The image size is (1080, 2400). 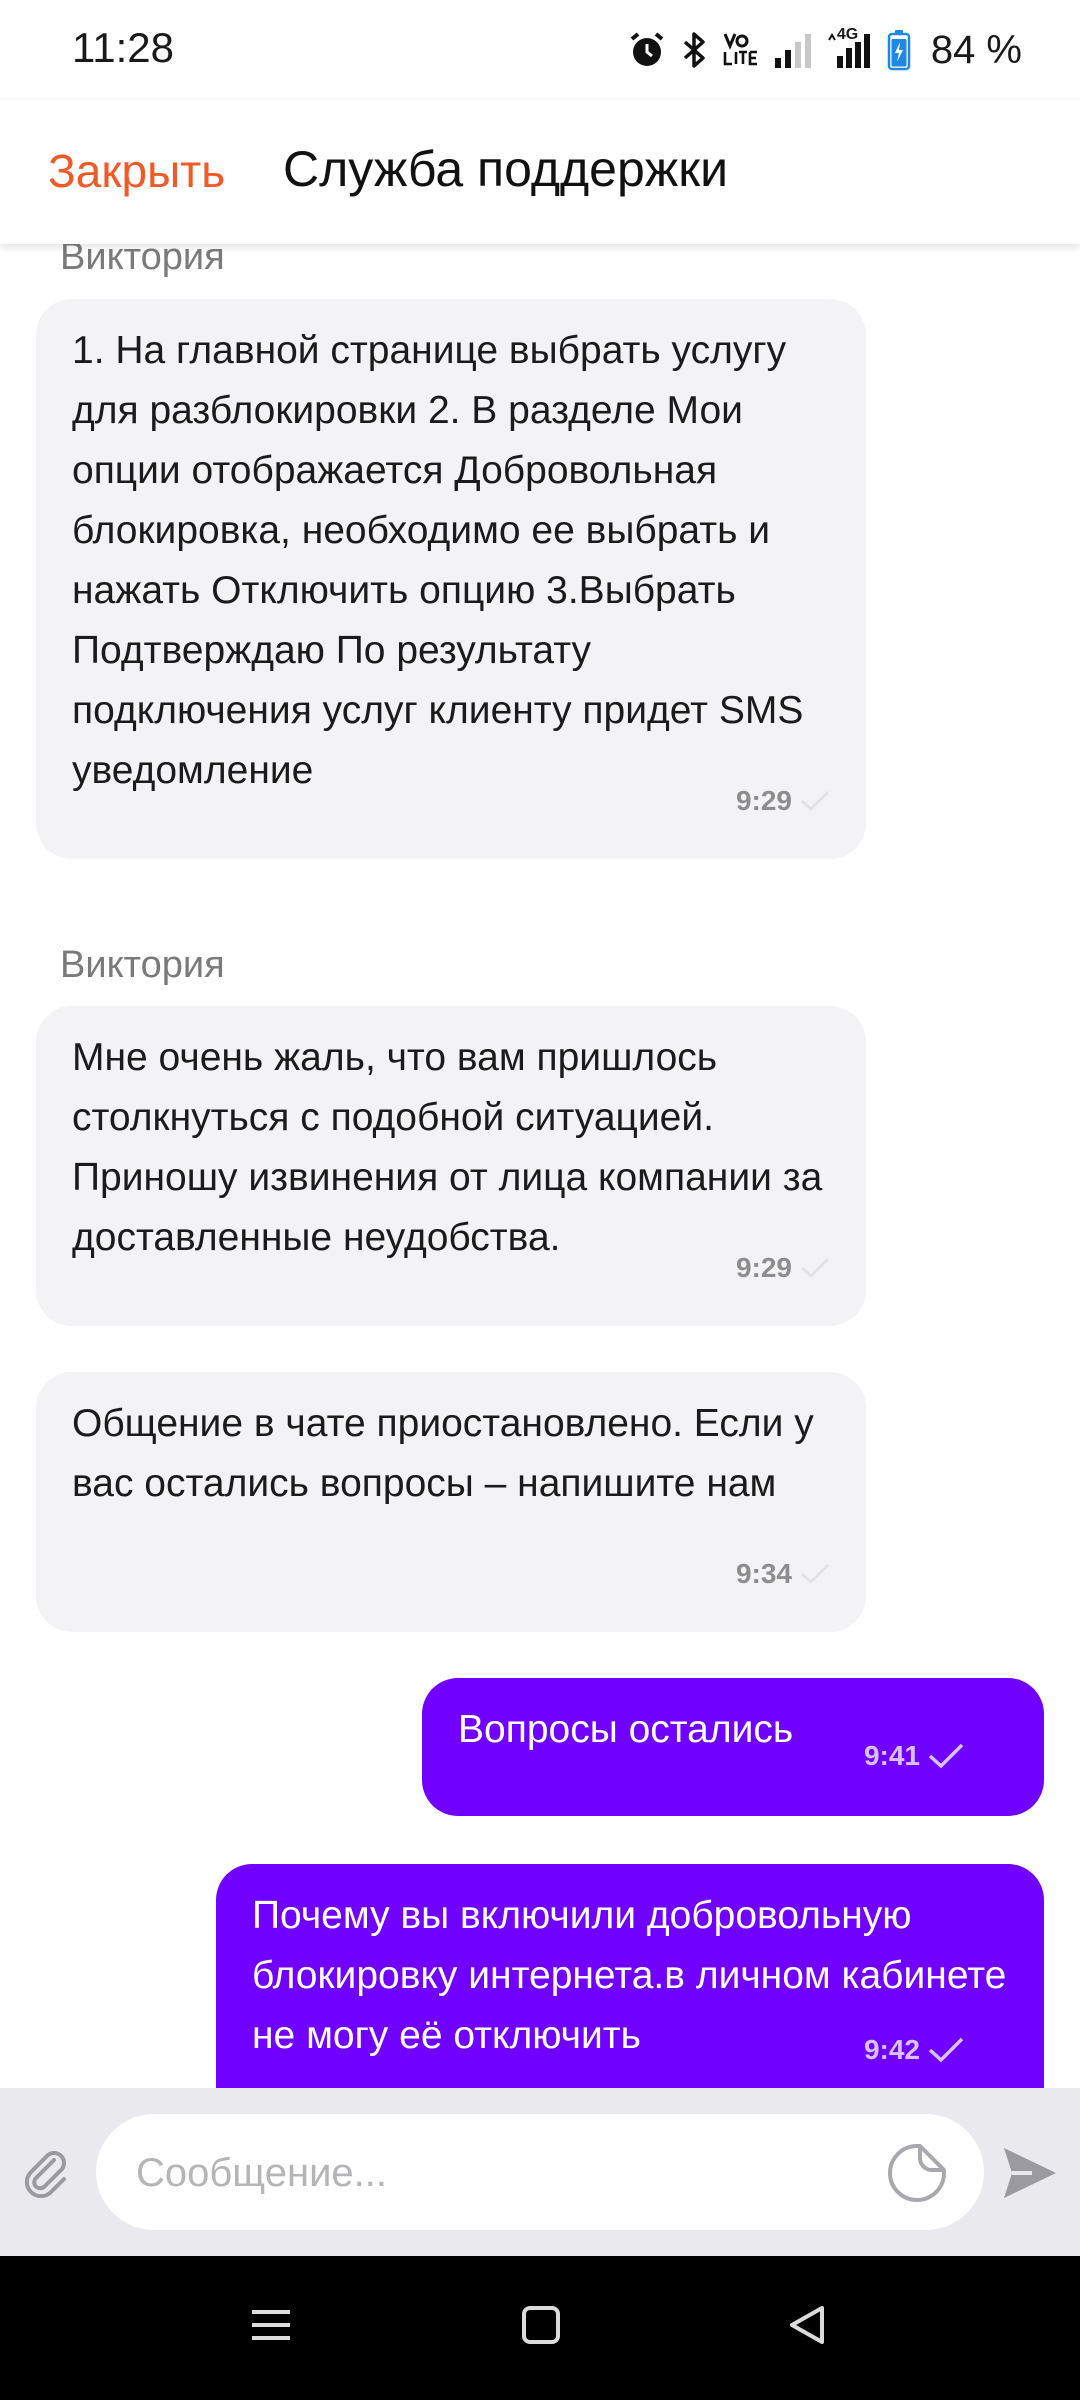 I want to click on message-meta: 9:41, so click(x=914, y=1756).